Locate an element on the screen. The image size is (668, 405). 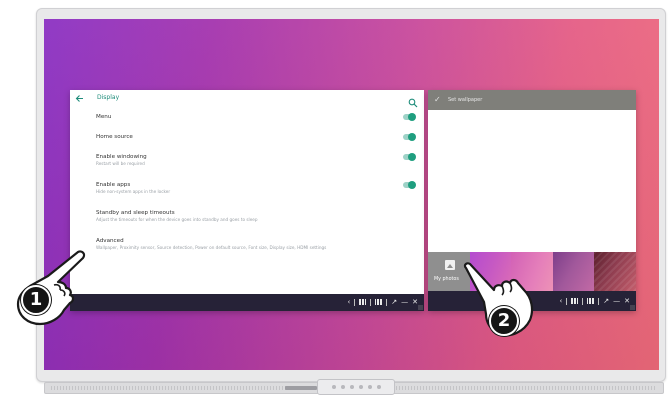
setting-title: Home source is located at coordinates (114, 137).